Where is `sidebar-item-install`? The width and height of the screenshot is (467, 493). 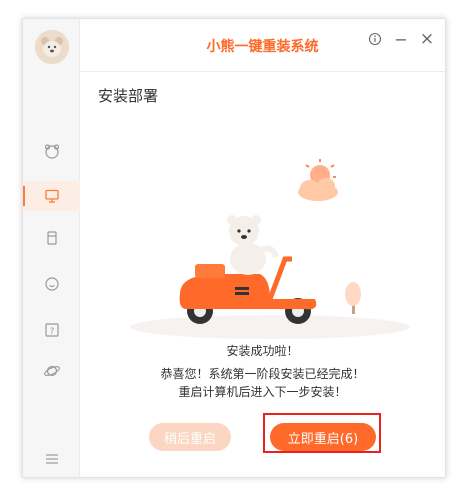 sidebar-item-install is located at coordinates (51, 196).